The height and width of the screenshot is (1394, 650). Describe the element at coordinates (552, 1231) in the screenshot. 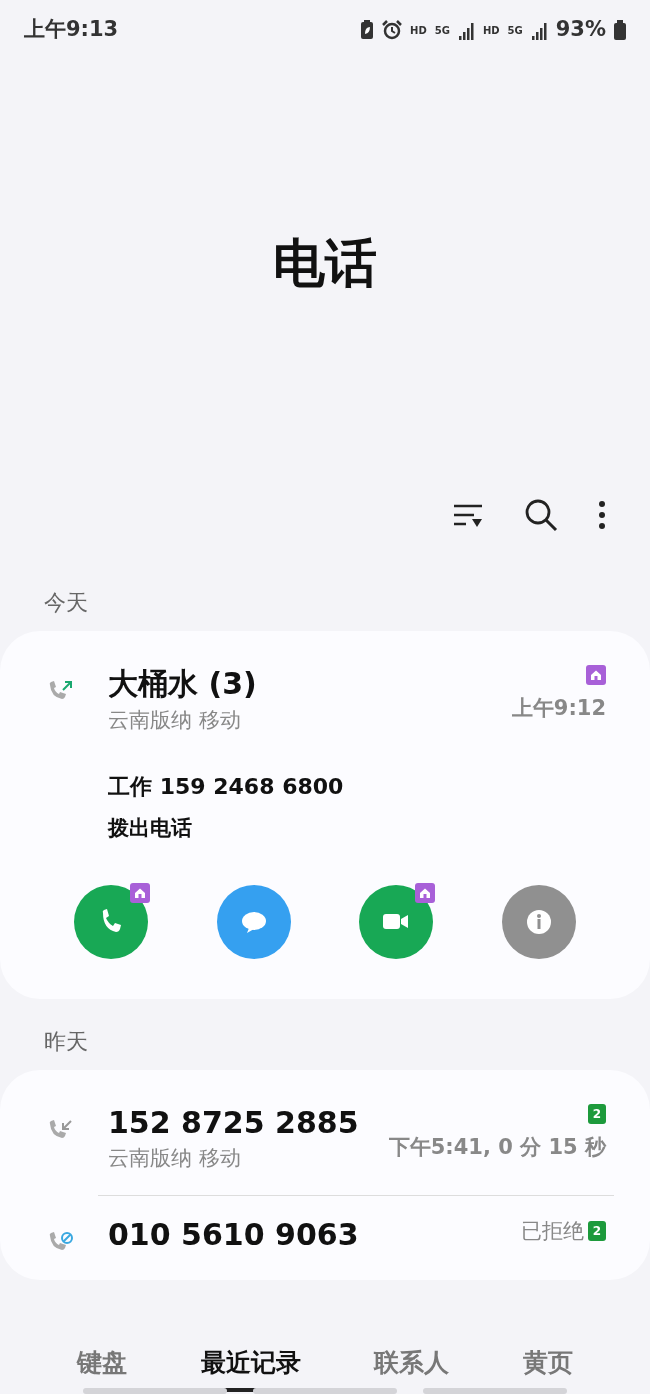

I see `call-time: 已拒绝` at that location.